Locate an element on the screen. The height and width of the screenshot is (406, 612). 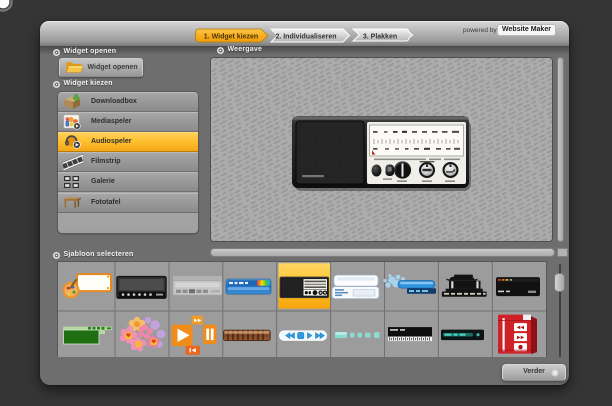
svg-text: 1. Widget kiezen is located at coordinates (231, 36).